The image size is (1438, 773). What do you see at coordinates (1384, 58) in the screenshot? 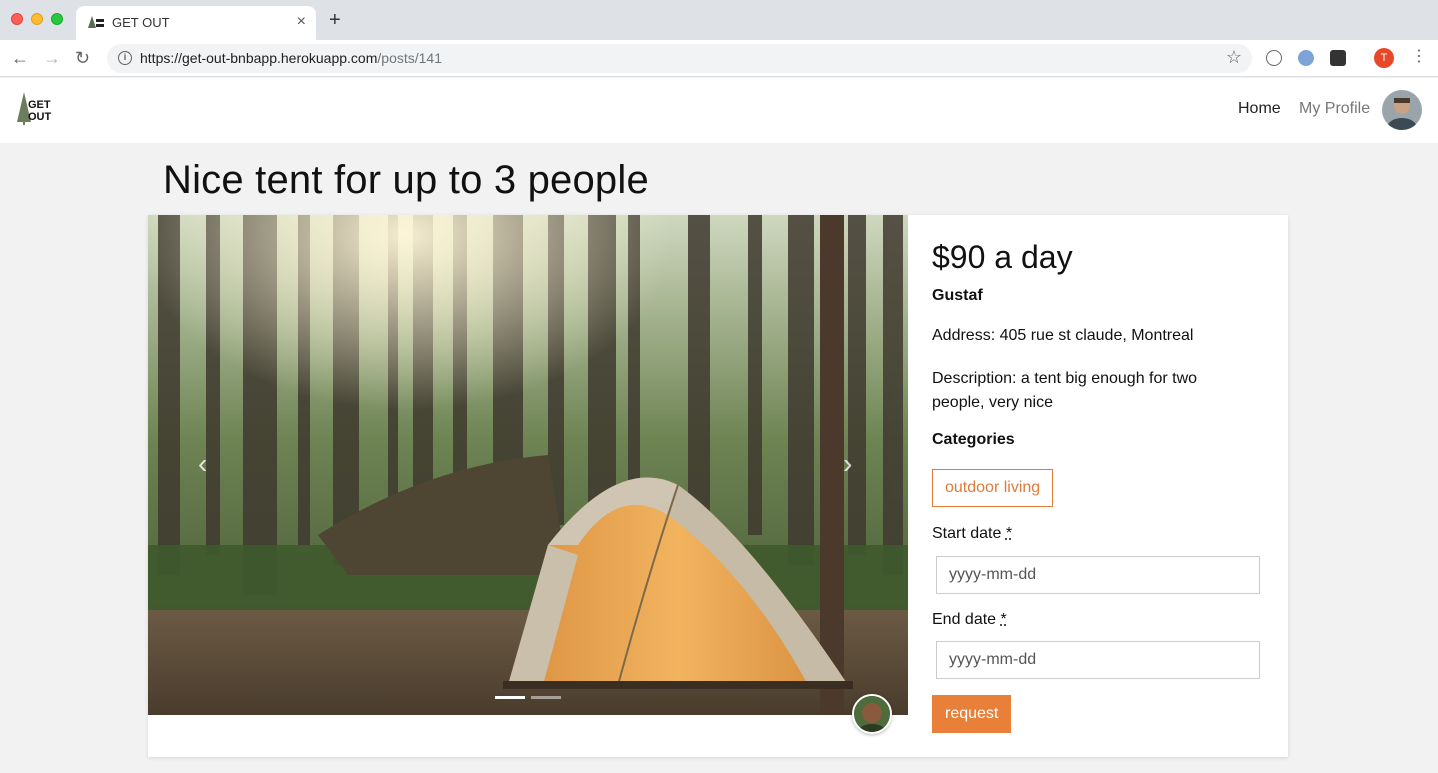
I see `browser-profile-avatar: T` at bounding box center [1384, 58].